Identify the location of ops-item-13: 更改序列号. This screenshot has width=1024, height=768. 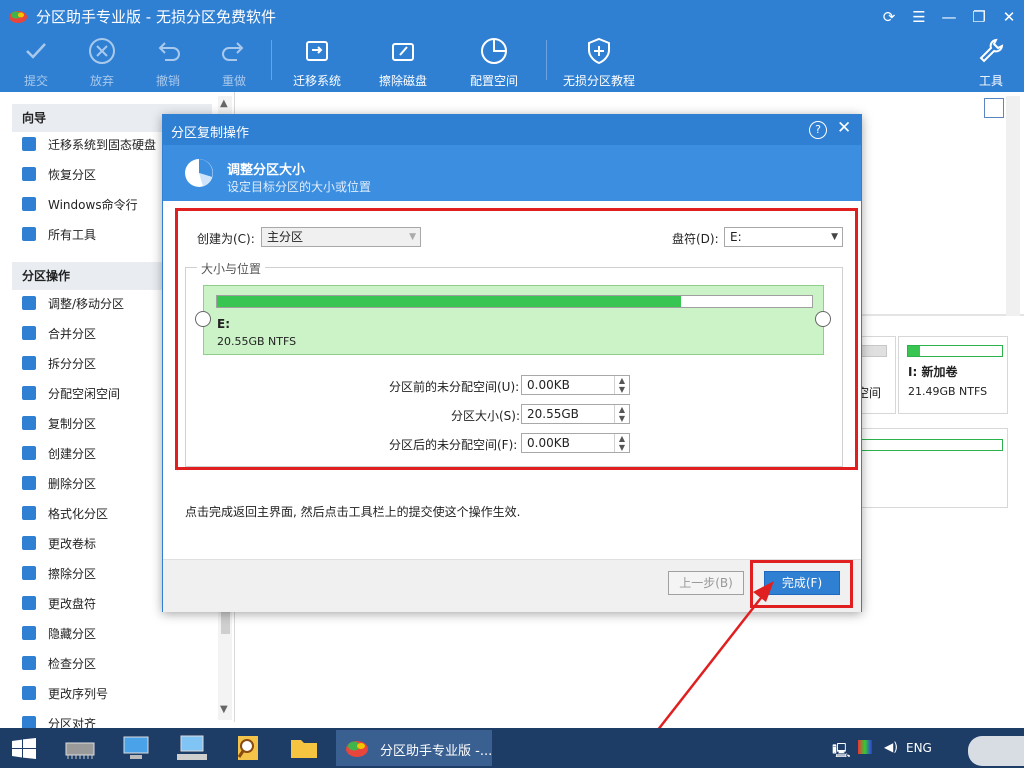
(117, 694).